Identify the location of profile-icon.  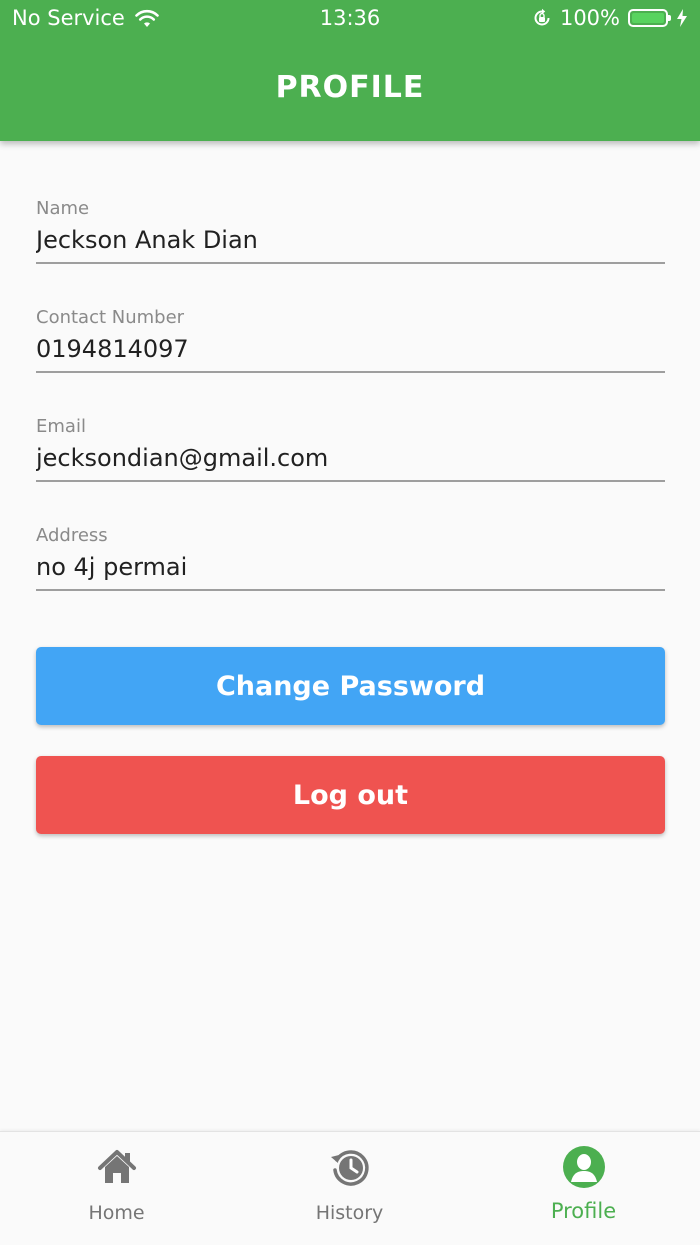
(584, 1167).